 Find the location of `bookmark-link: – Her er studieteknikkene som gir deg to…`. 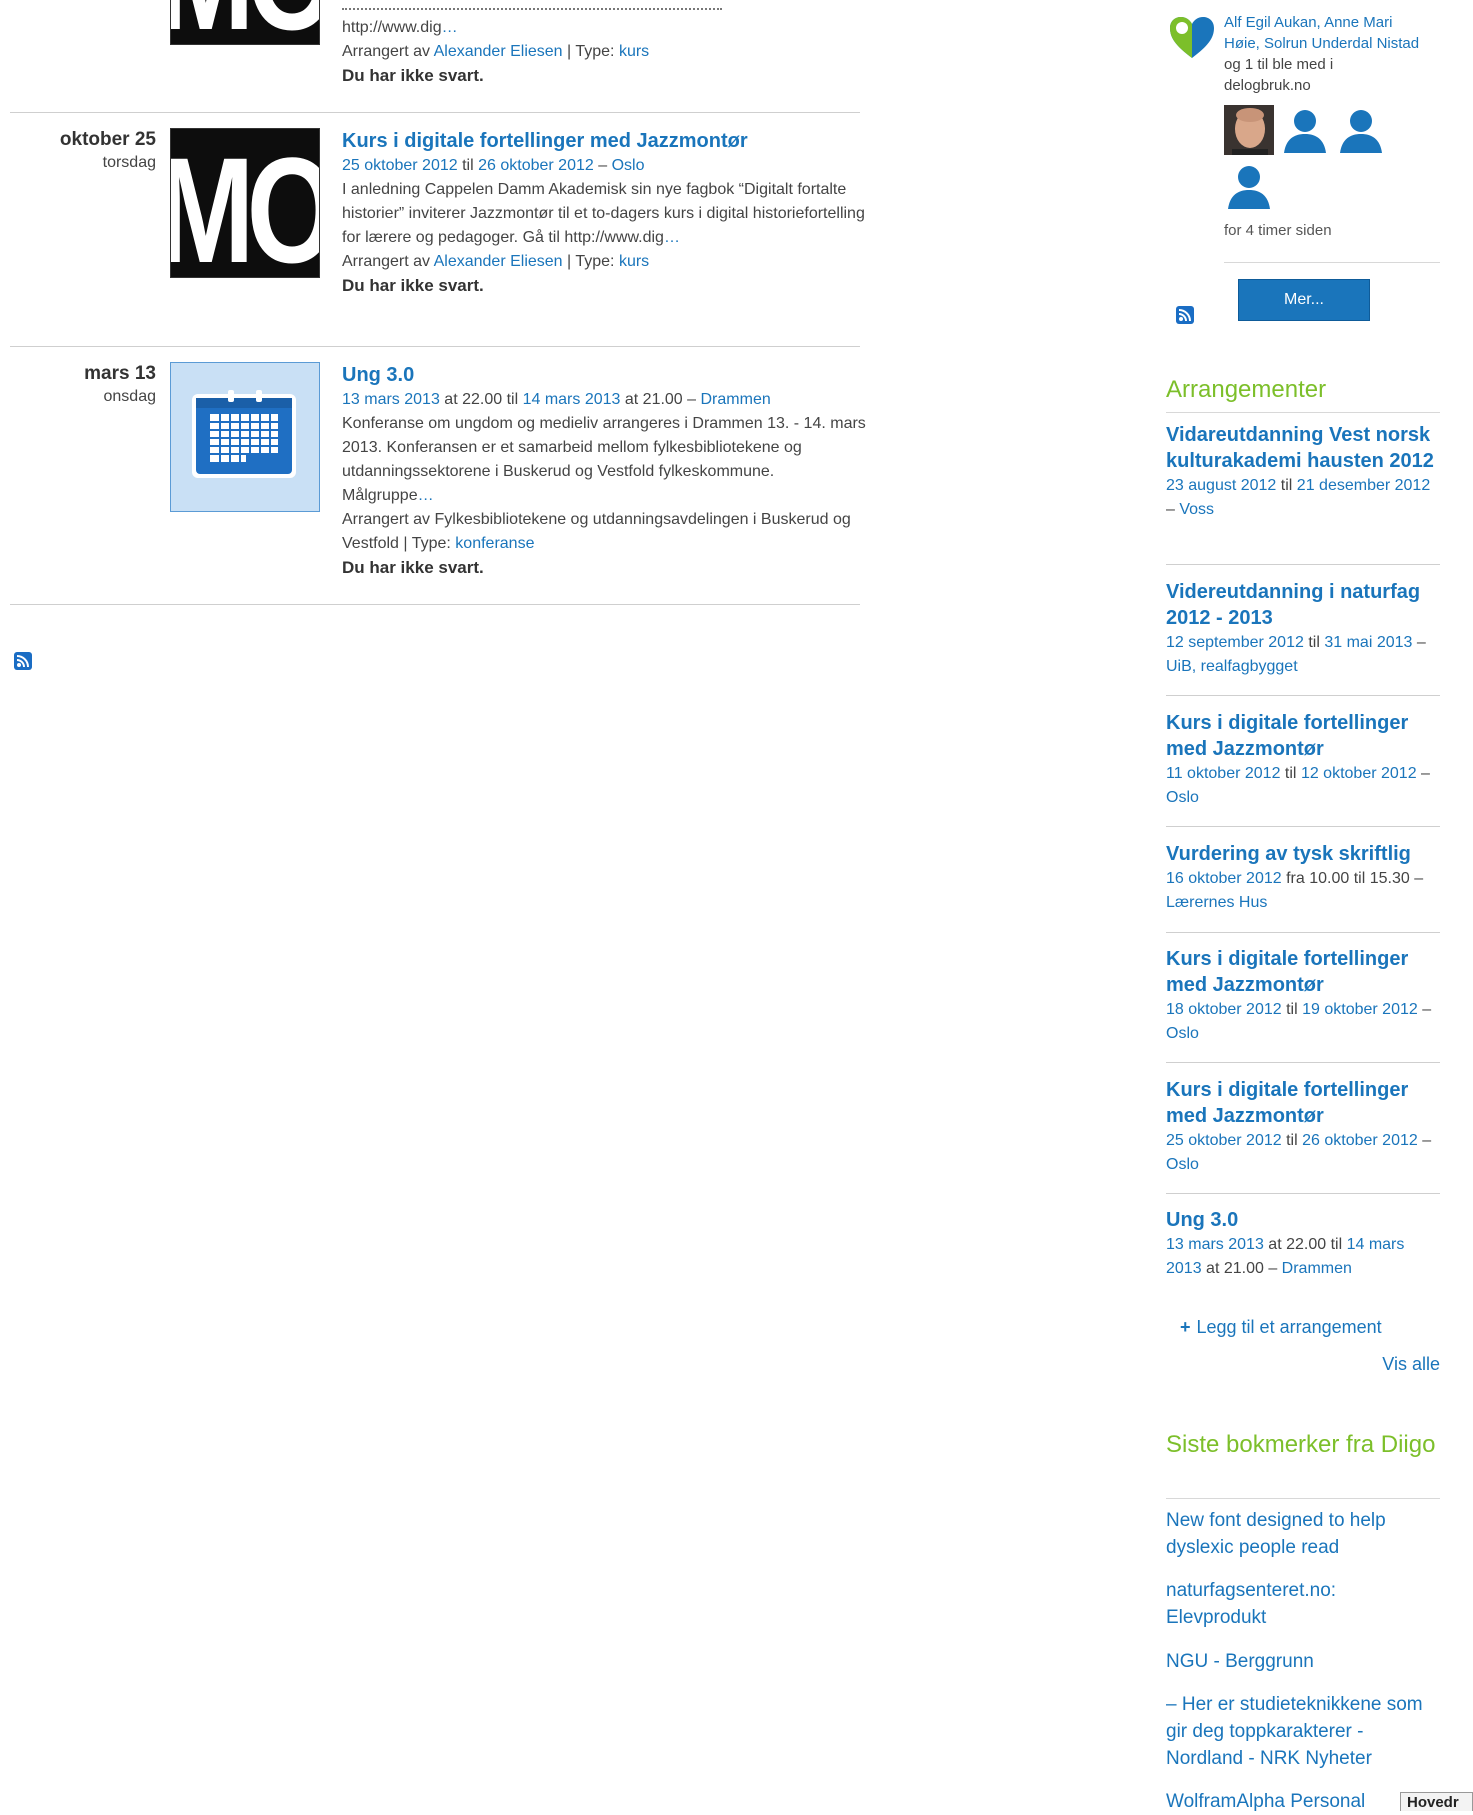

bookmark-link: – Her er studieteknikkene som gir deg to… is located at coordinates (1303, 1731).